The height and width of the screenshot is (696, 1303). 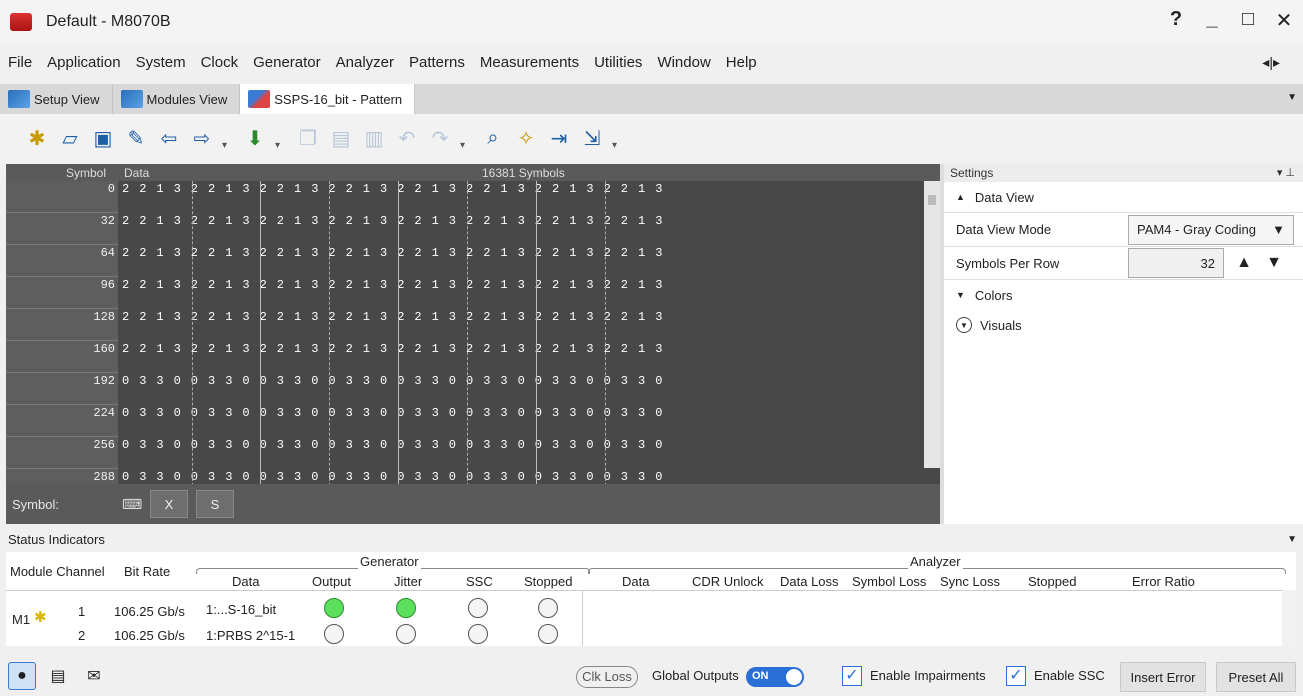 What do you see at coordinates (103, 138) in the screenshot?
I see `save-icon: ▣` at bounding box center [103, 138].